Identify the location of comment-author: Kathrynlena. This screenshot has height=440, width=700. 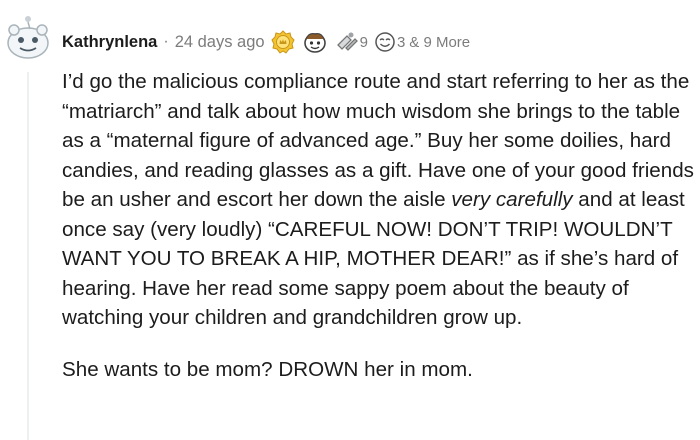
(109, 42).